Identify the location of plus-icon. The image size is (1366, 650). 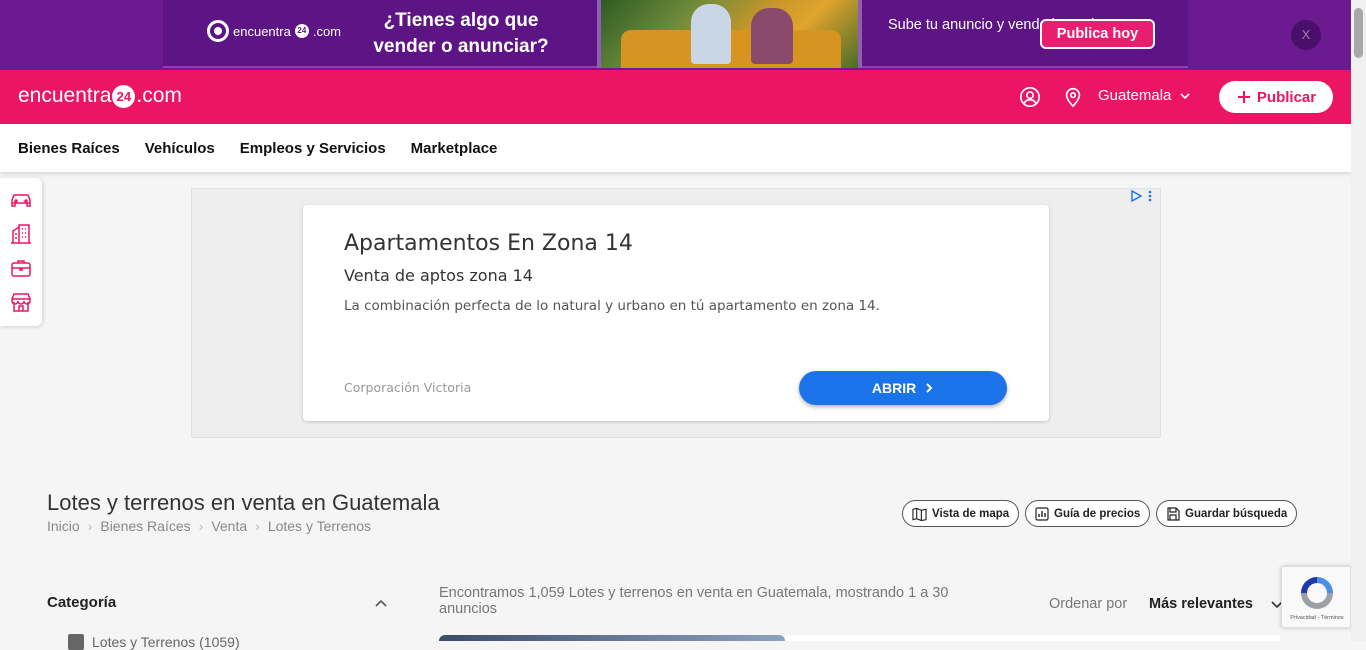
(1243, 97).